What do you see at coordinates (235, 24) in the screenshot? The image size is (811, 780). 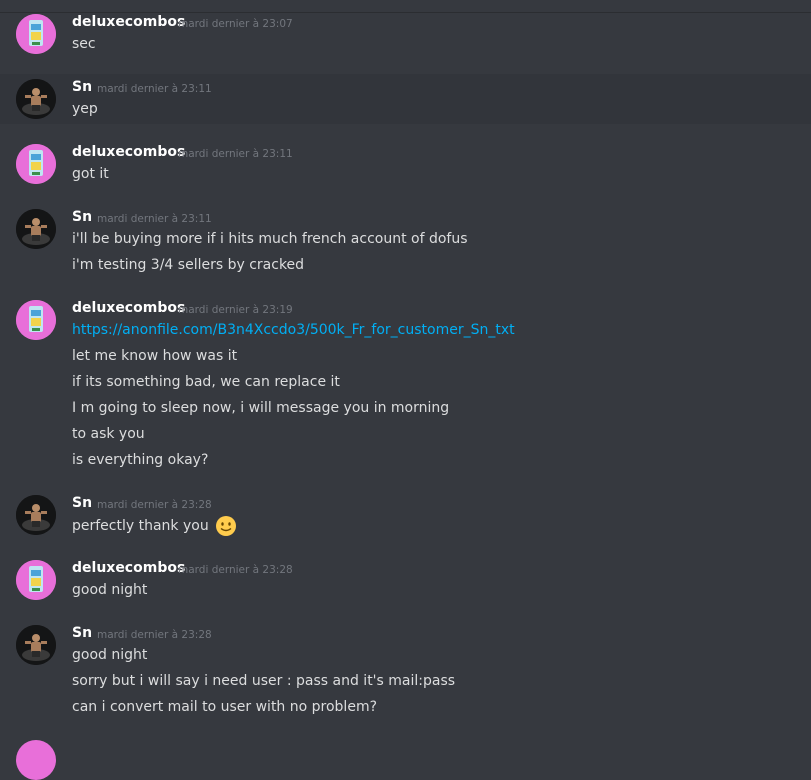 I see `message-timestamp: mardi dernier à 23:07` at bounding box center [235, 24].